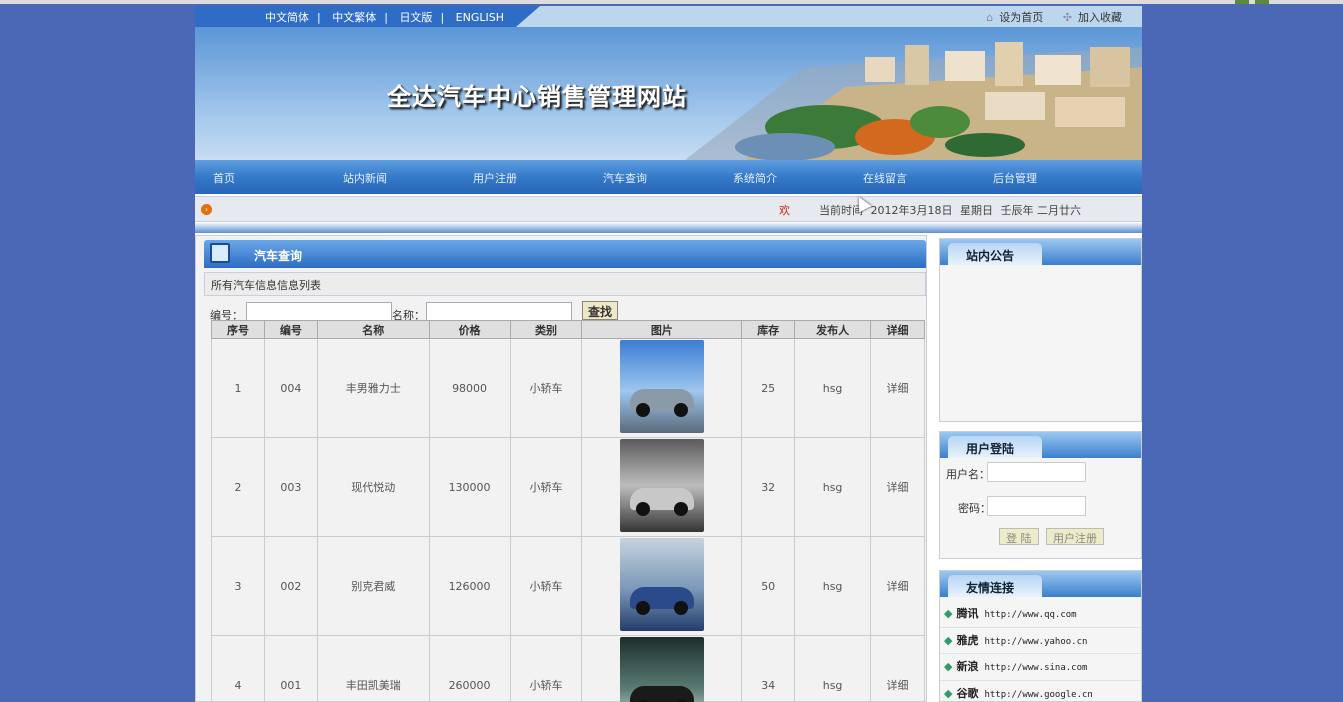 The height and width of the screenshot is (702, 1343). I want to click on lang-link-traditional: 中文繁体, so click(354, 17).